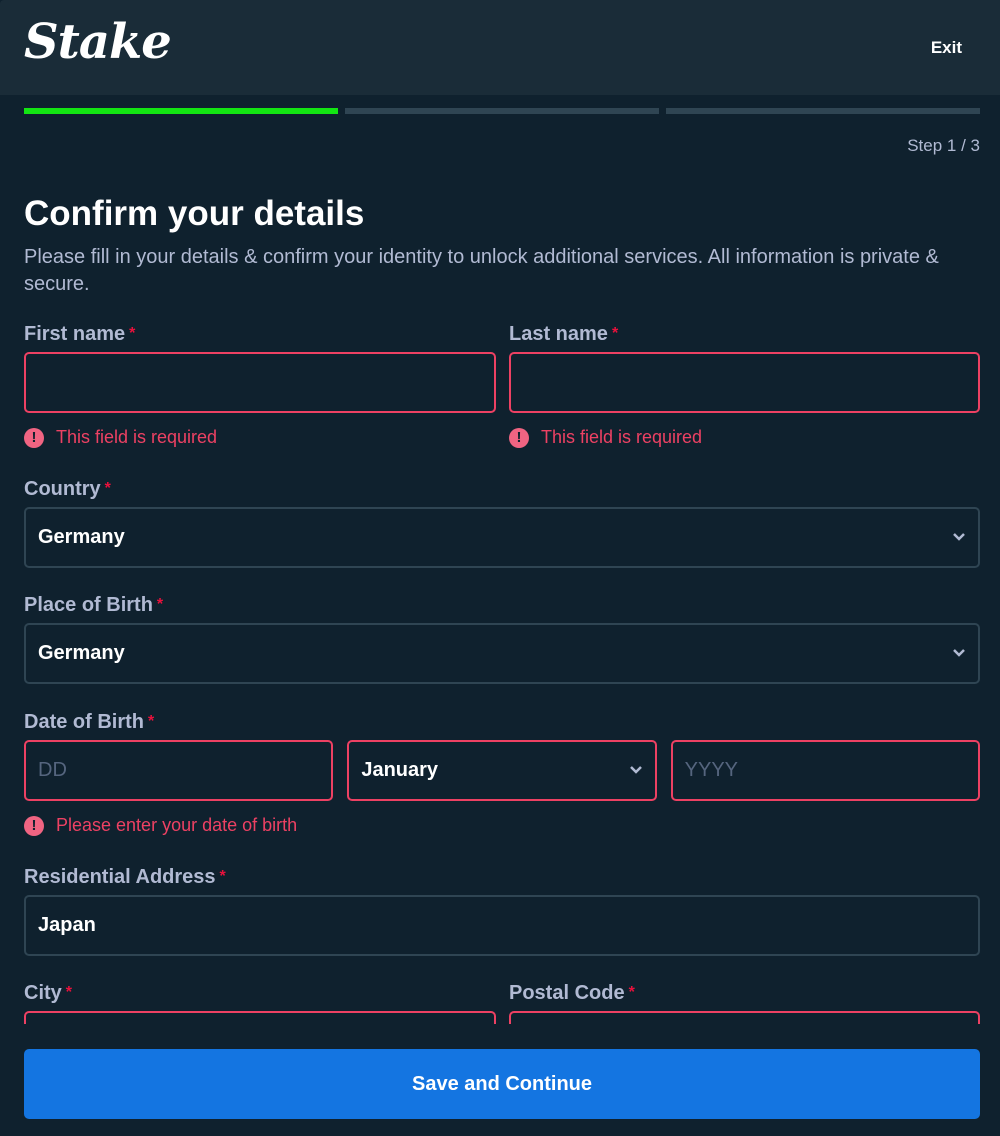 The height and width of the screenshot is (1136, 1000). I want to click on country-label: Country *, so click(502, 492).